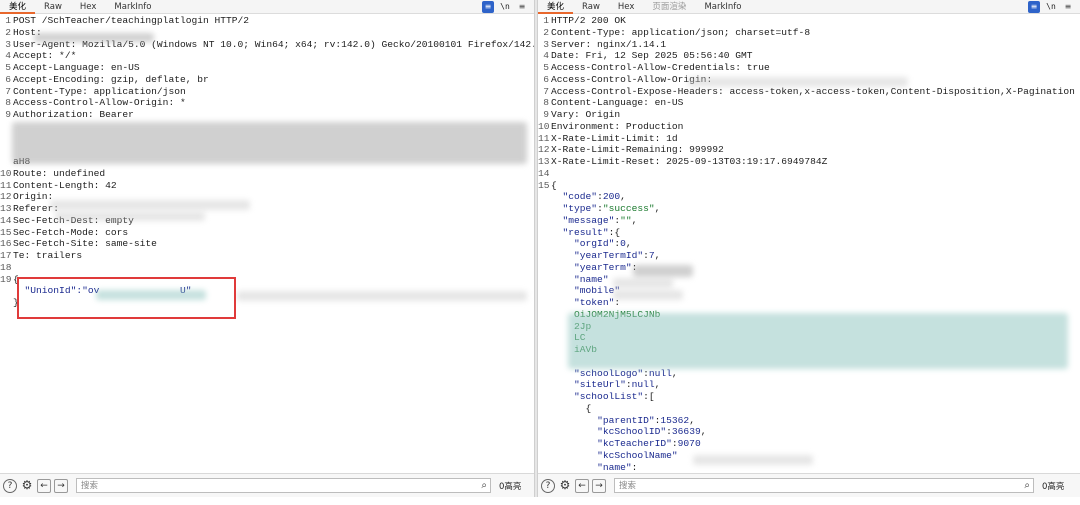 The height and width of the screenshot is (505, 1080). I want to click on code-line: 5 Access-Control-Allow-Credentials: true, so click(809, 68).